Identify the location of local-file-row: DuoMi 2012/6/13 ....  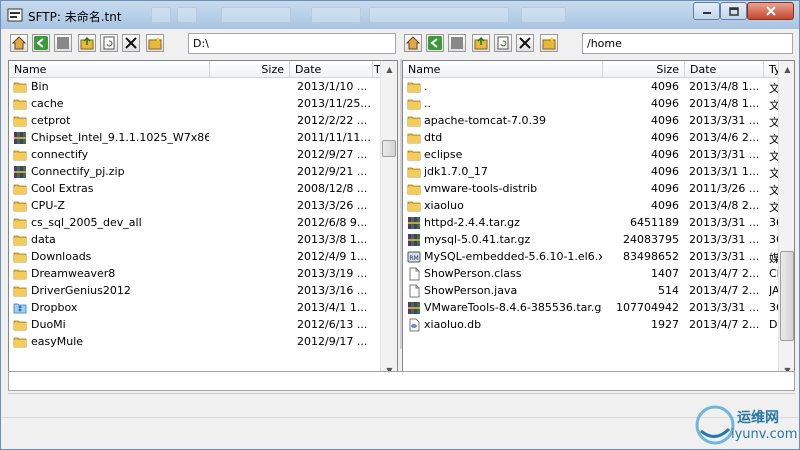
(195, 325).